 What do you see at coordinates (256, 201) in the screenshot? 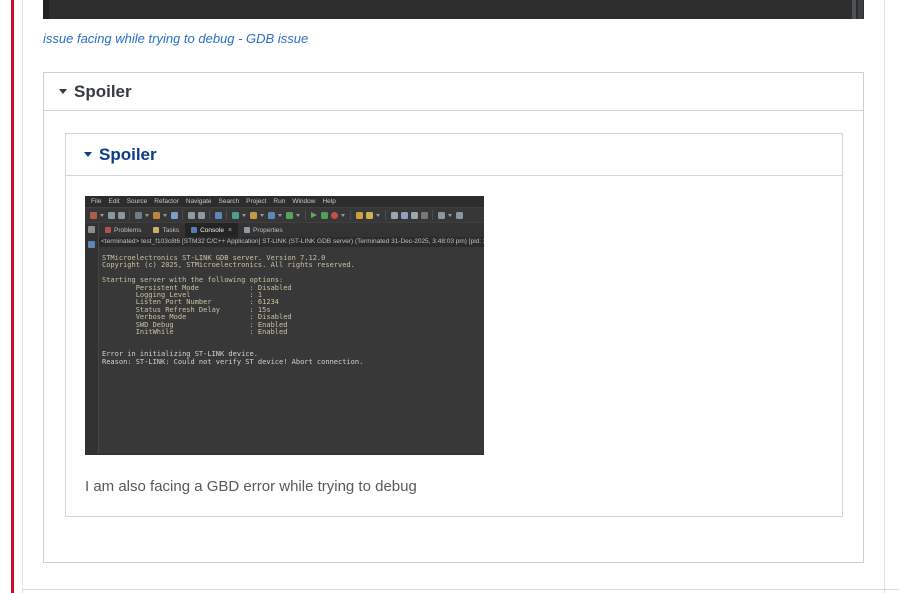
I see `menu-item-project: Project` at bounding box center [256, 201].